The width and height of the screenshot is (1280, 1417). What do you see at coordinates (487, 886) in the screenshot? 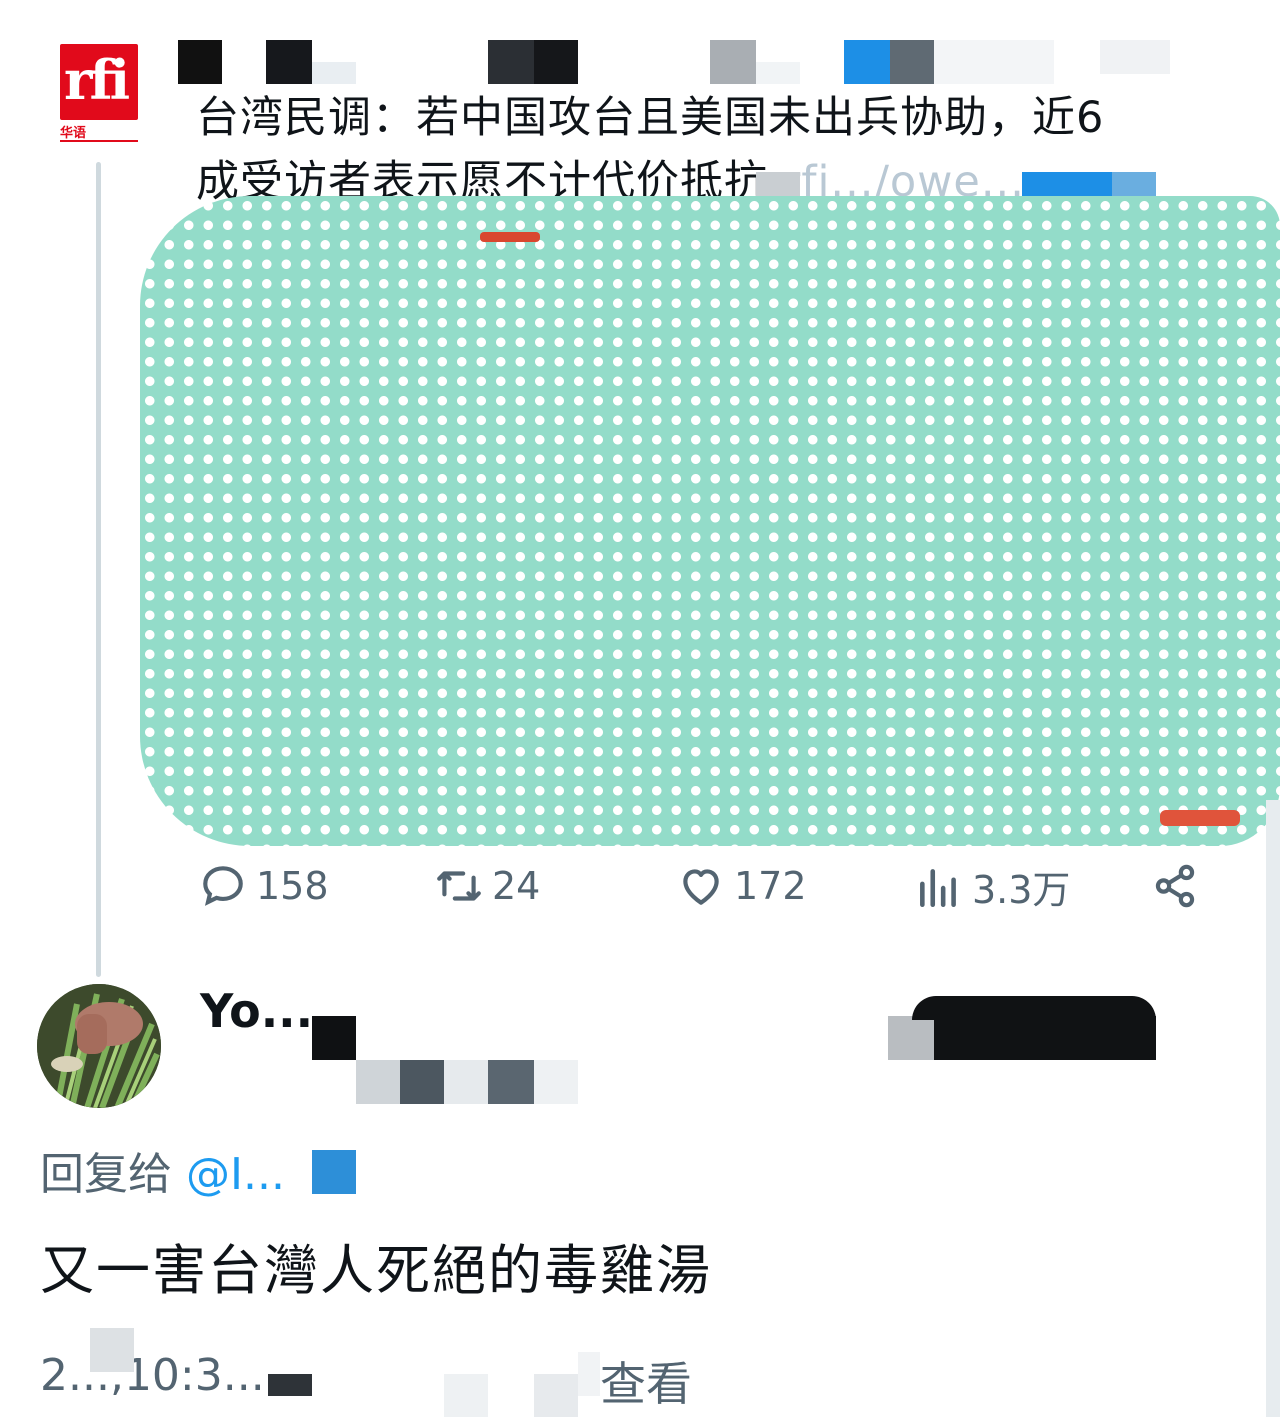
I see `retweet-button: 24` at bounding box center [487, 886].